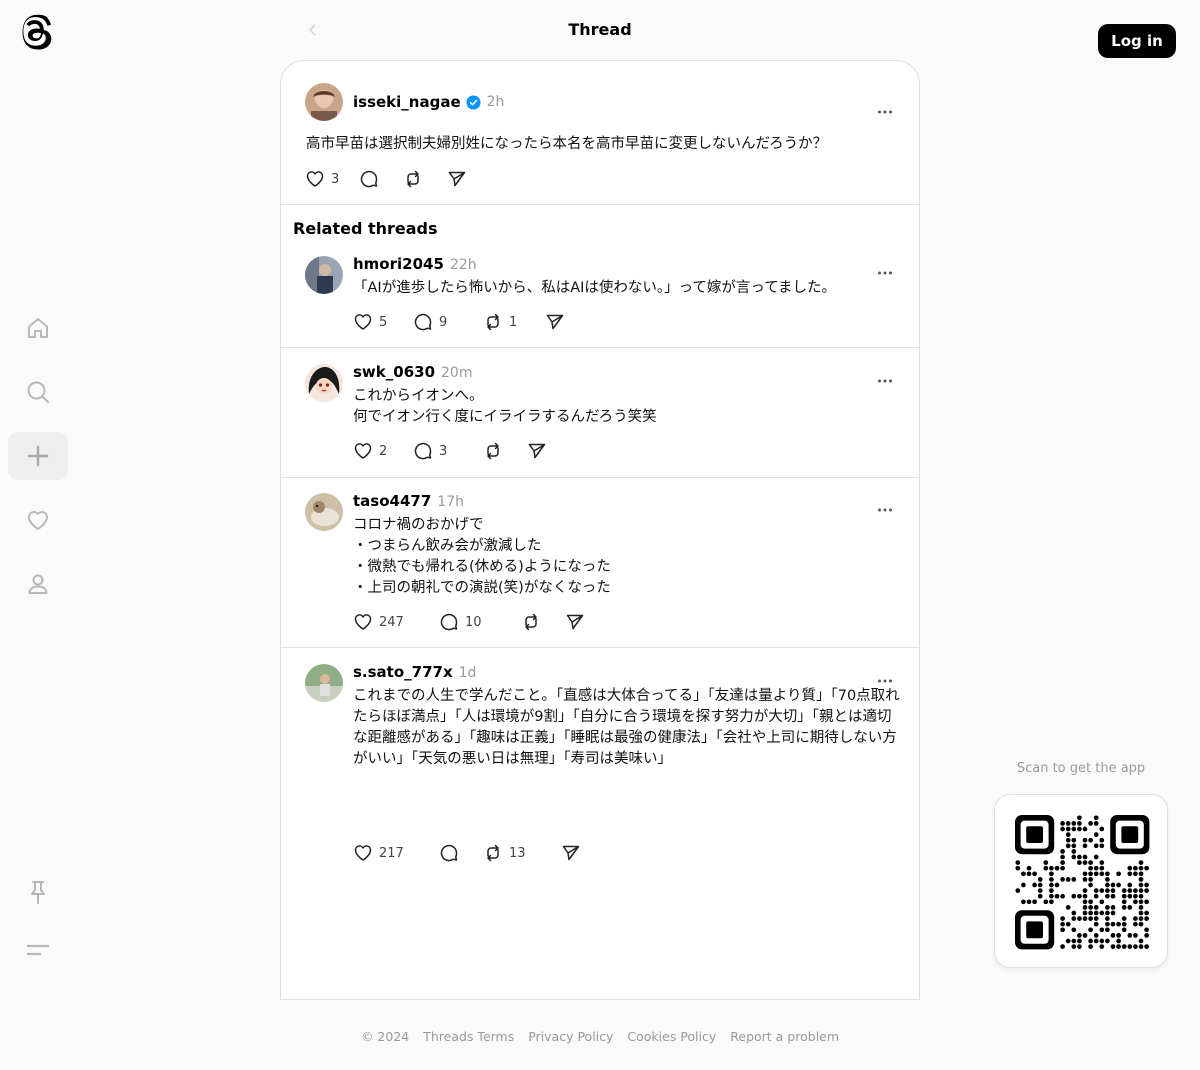 This screenshot has width=1200, height=1070. What do you see at coordinates (517, 853) in the screenshot?
I see `repost-count: 13` at bounding box center [517, 853].